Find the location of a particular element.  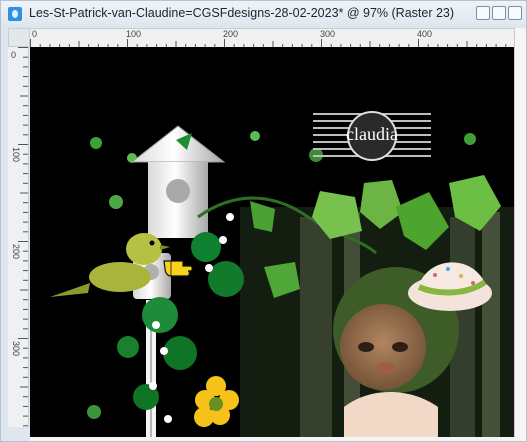

horizontal-ruler-ticks is located at coordinates (273, 43).